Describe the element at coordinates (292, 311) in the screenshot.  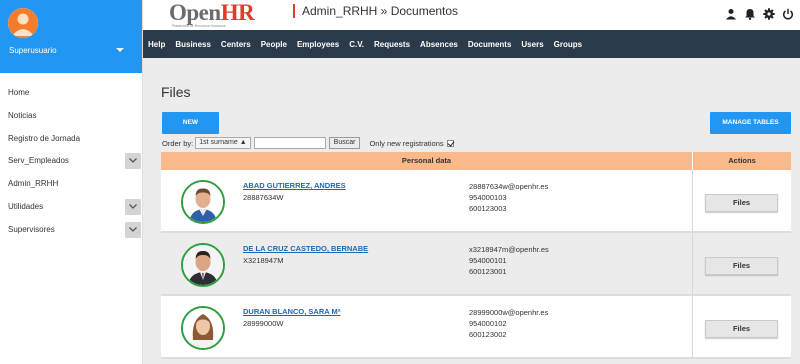
I see `employee-name-link: DURAN BLANCO, SARA Mª` at that location.